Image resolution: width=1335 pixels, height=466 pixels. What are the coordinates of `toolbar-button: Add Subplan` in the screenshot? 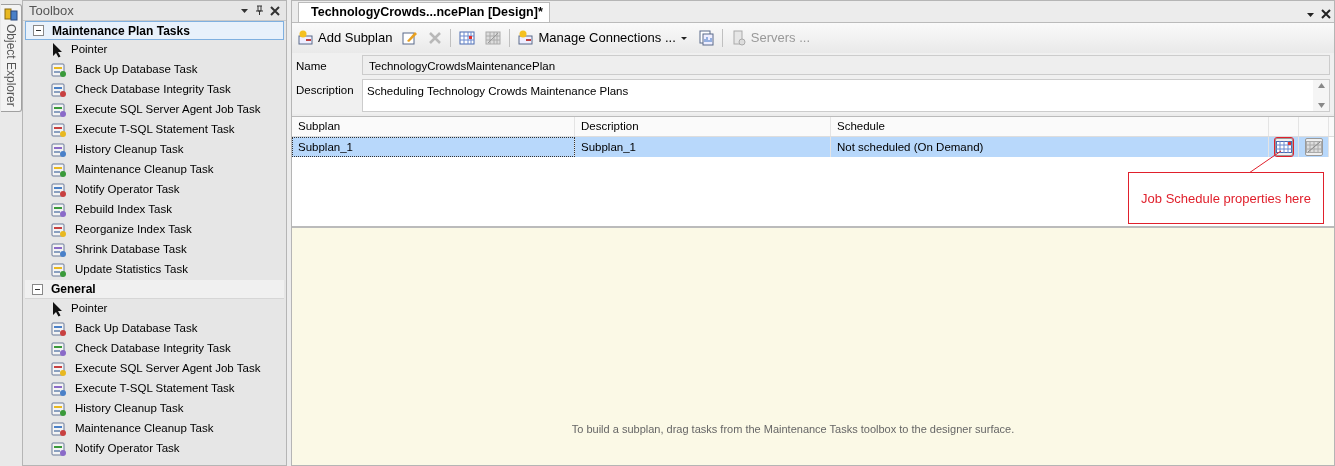 It's located at (345, 38).